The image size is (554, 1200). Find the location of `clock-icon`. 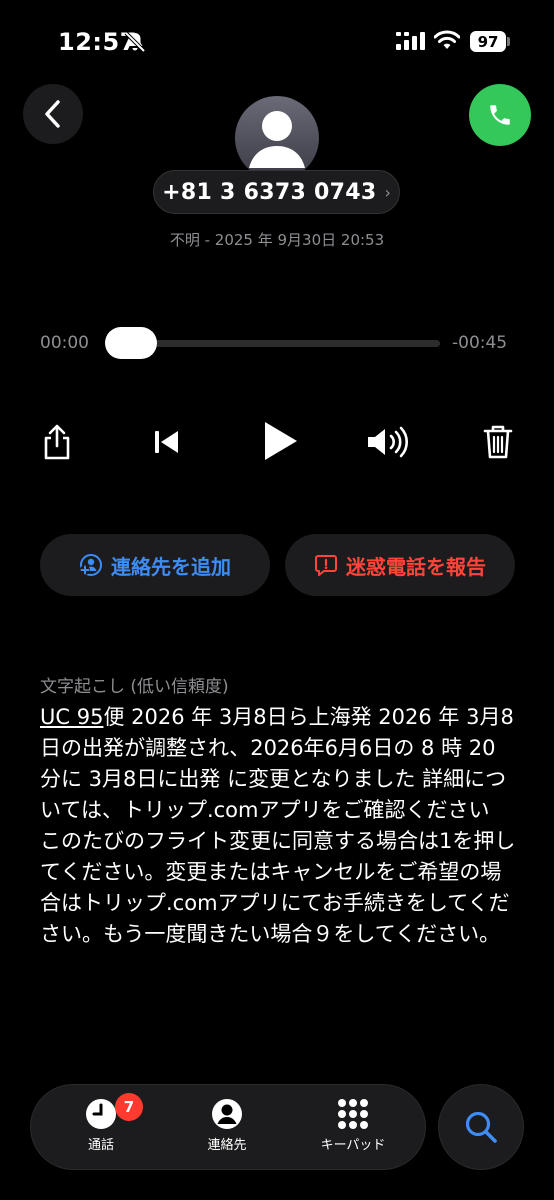

clock-icon is located at coordinates (101, 1114).